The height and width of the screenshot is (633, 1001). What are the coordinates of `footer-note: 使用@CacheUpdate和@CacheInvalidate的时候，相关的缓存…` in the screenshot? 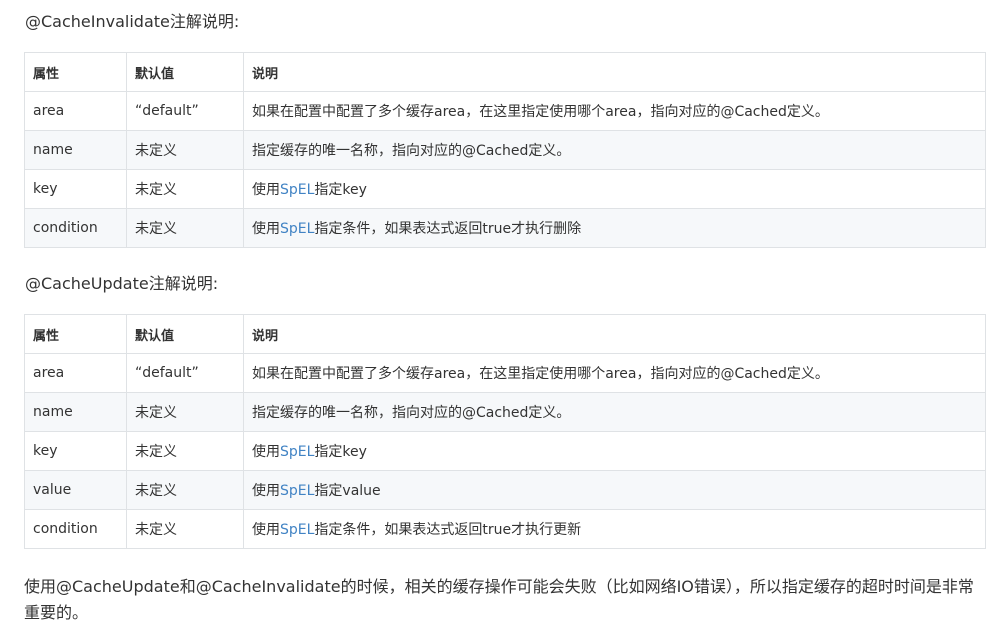 It's located at (499, 599).